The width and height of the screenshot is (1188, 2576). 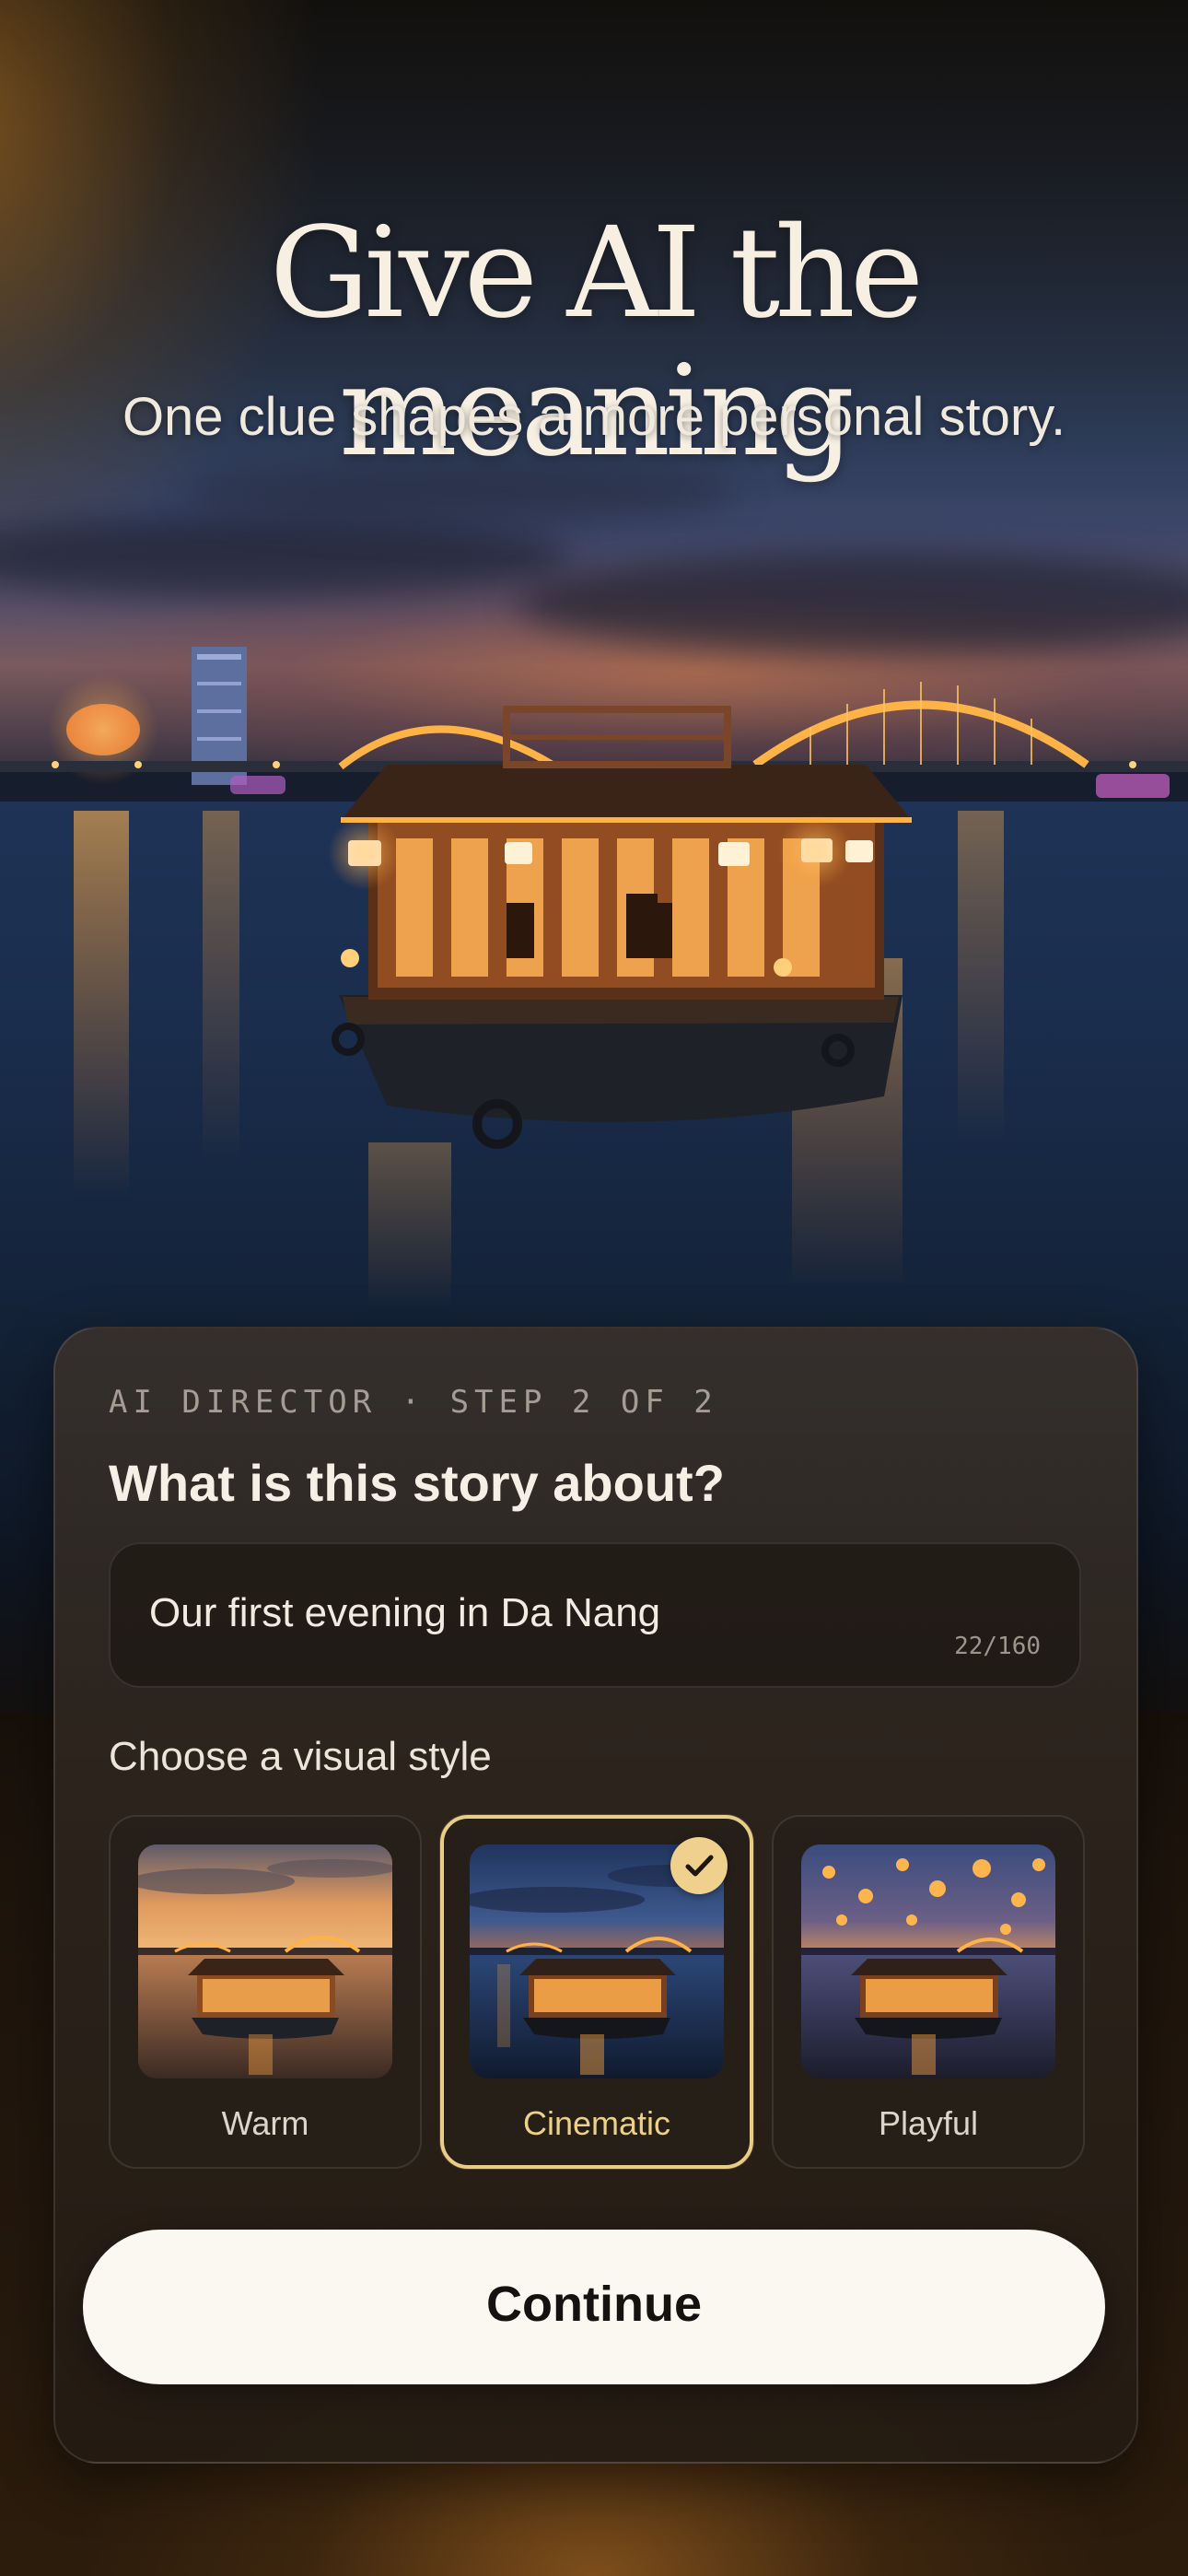 What do you see at coordinates (699, 1865) in the screenshot?
I see `selected-check-icon` at bounding box center [699, 1865].